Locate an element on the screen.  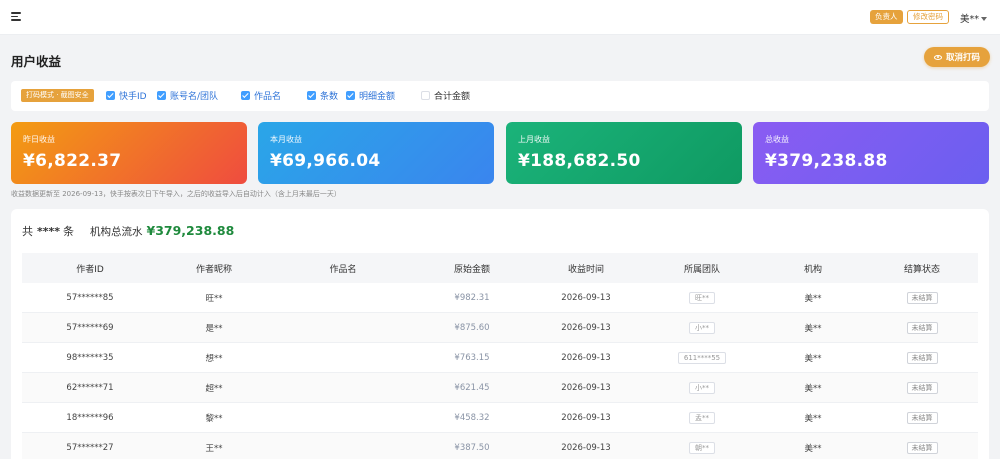
cancel-print-label: 取消打码 is located at coordinates (962, 58).